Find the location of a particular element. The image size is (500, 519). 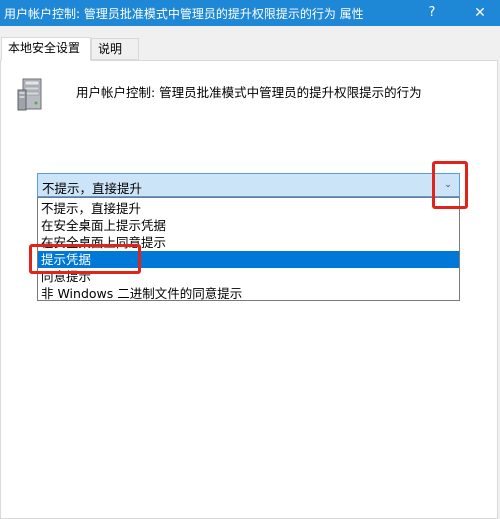

dropdown-option: 非 Windows 二进制文件的同意提示 is located at coordinates (248, 293).